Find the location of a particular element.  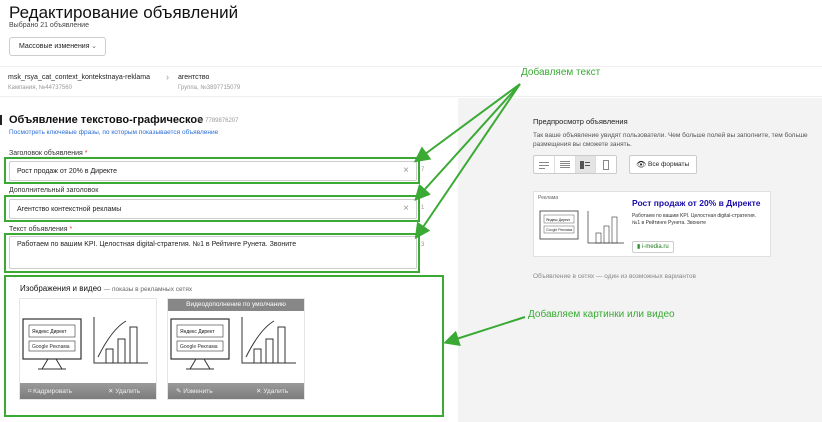

arrow-to-extra-headline is located at coordinates (467, 142).